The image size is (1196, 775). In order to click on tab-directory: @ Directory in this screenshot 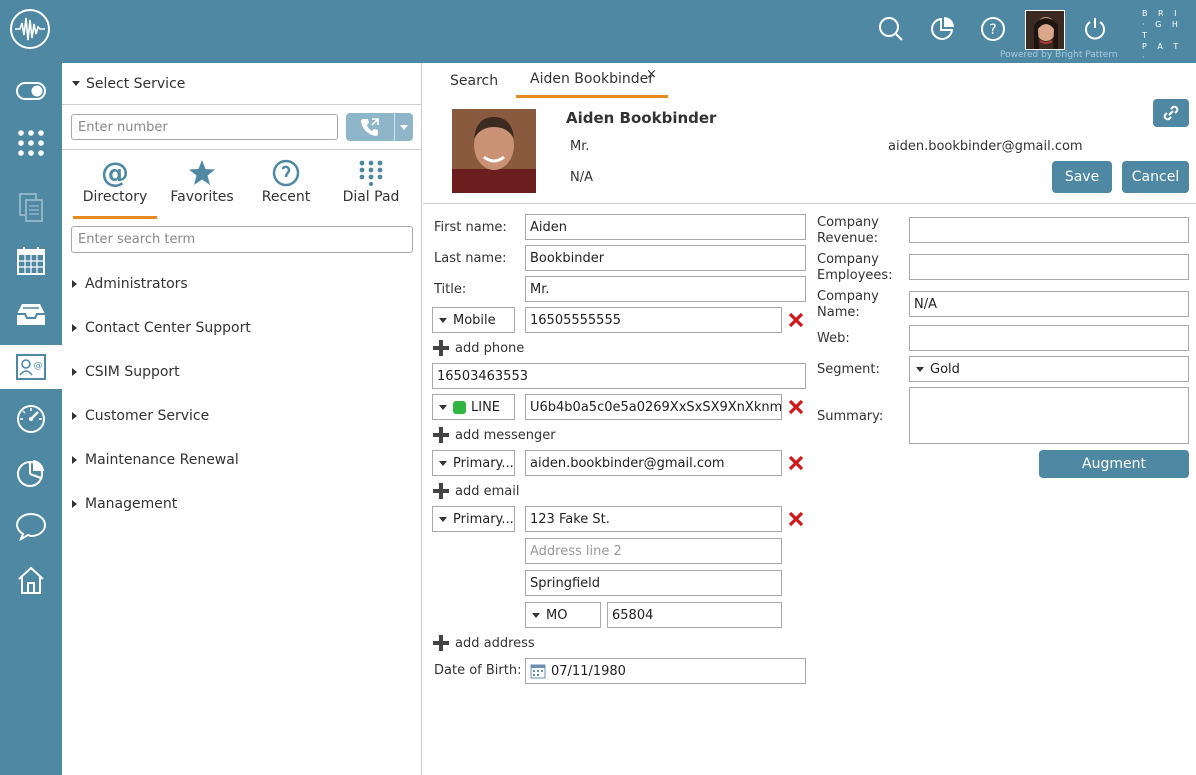, I will do `click(115, 188)`.